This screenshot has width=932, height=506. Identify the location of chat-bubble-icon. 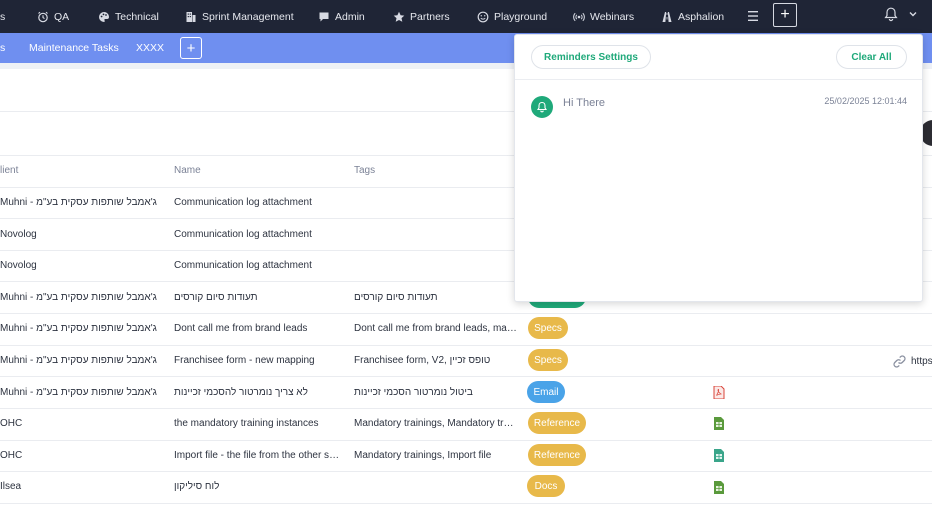
(324, 17).